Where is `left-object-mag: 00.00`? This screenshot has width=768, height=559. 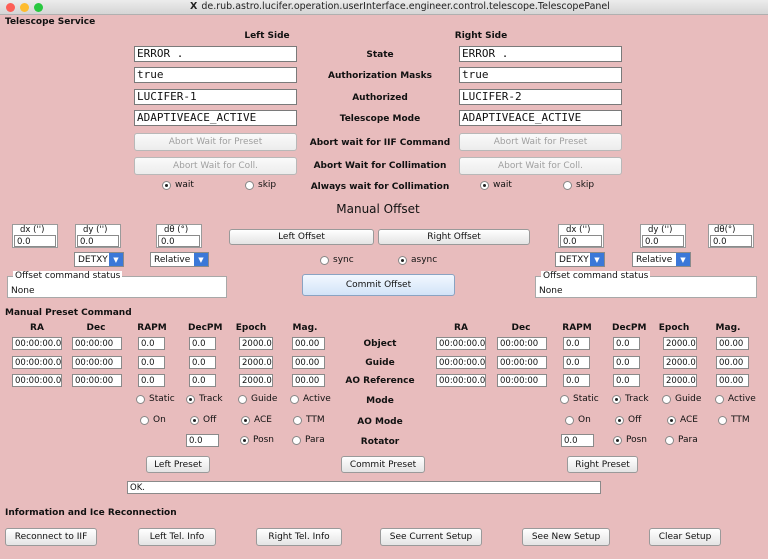 left-object-mag: 00.00 is located at coordinates (308, 343).